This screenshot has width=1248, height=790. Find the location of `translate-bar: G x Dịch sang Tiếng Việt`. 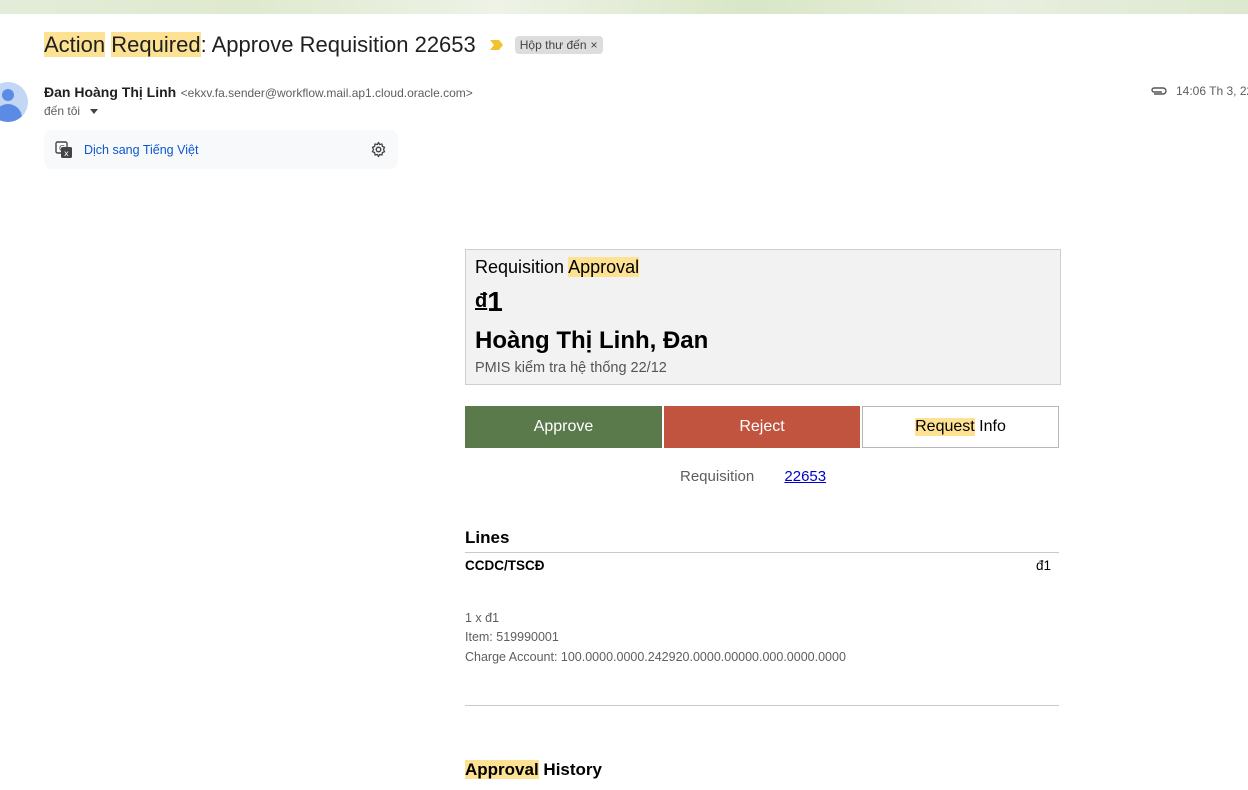

translate-bar: G x Dịch sang Tiếng Việt is located at coordinates (221, 149).